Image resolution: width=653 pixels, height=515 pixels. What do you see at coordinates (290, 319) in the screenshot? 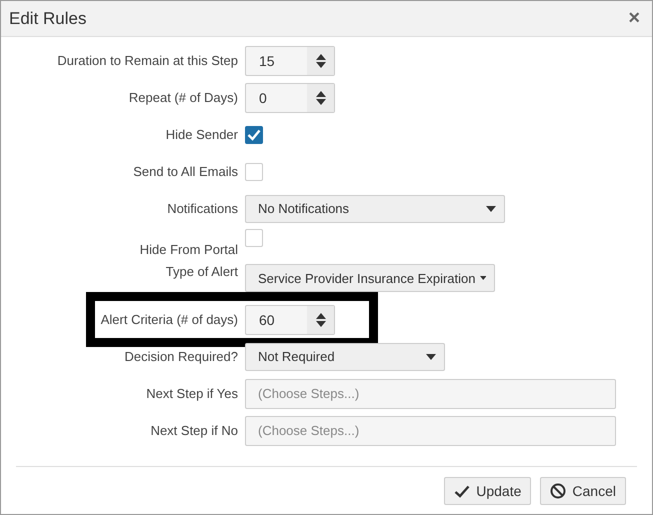
I see `number-field: 60` at bounding box center [290, 319].